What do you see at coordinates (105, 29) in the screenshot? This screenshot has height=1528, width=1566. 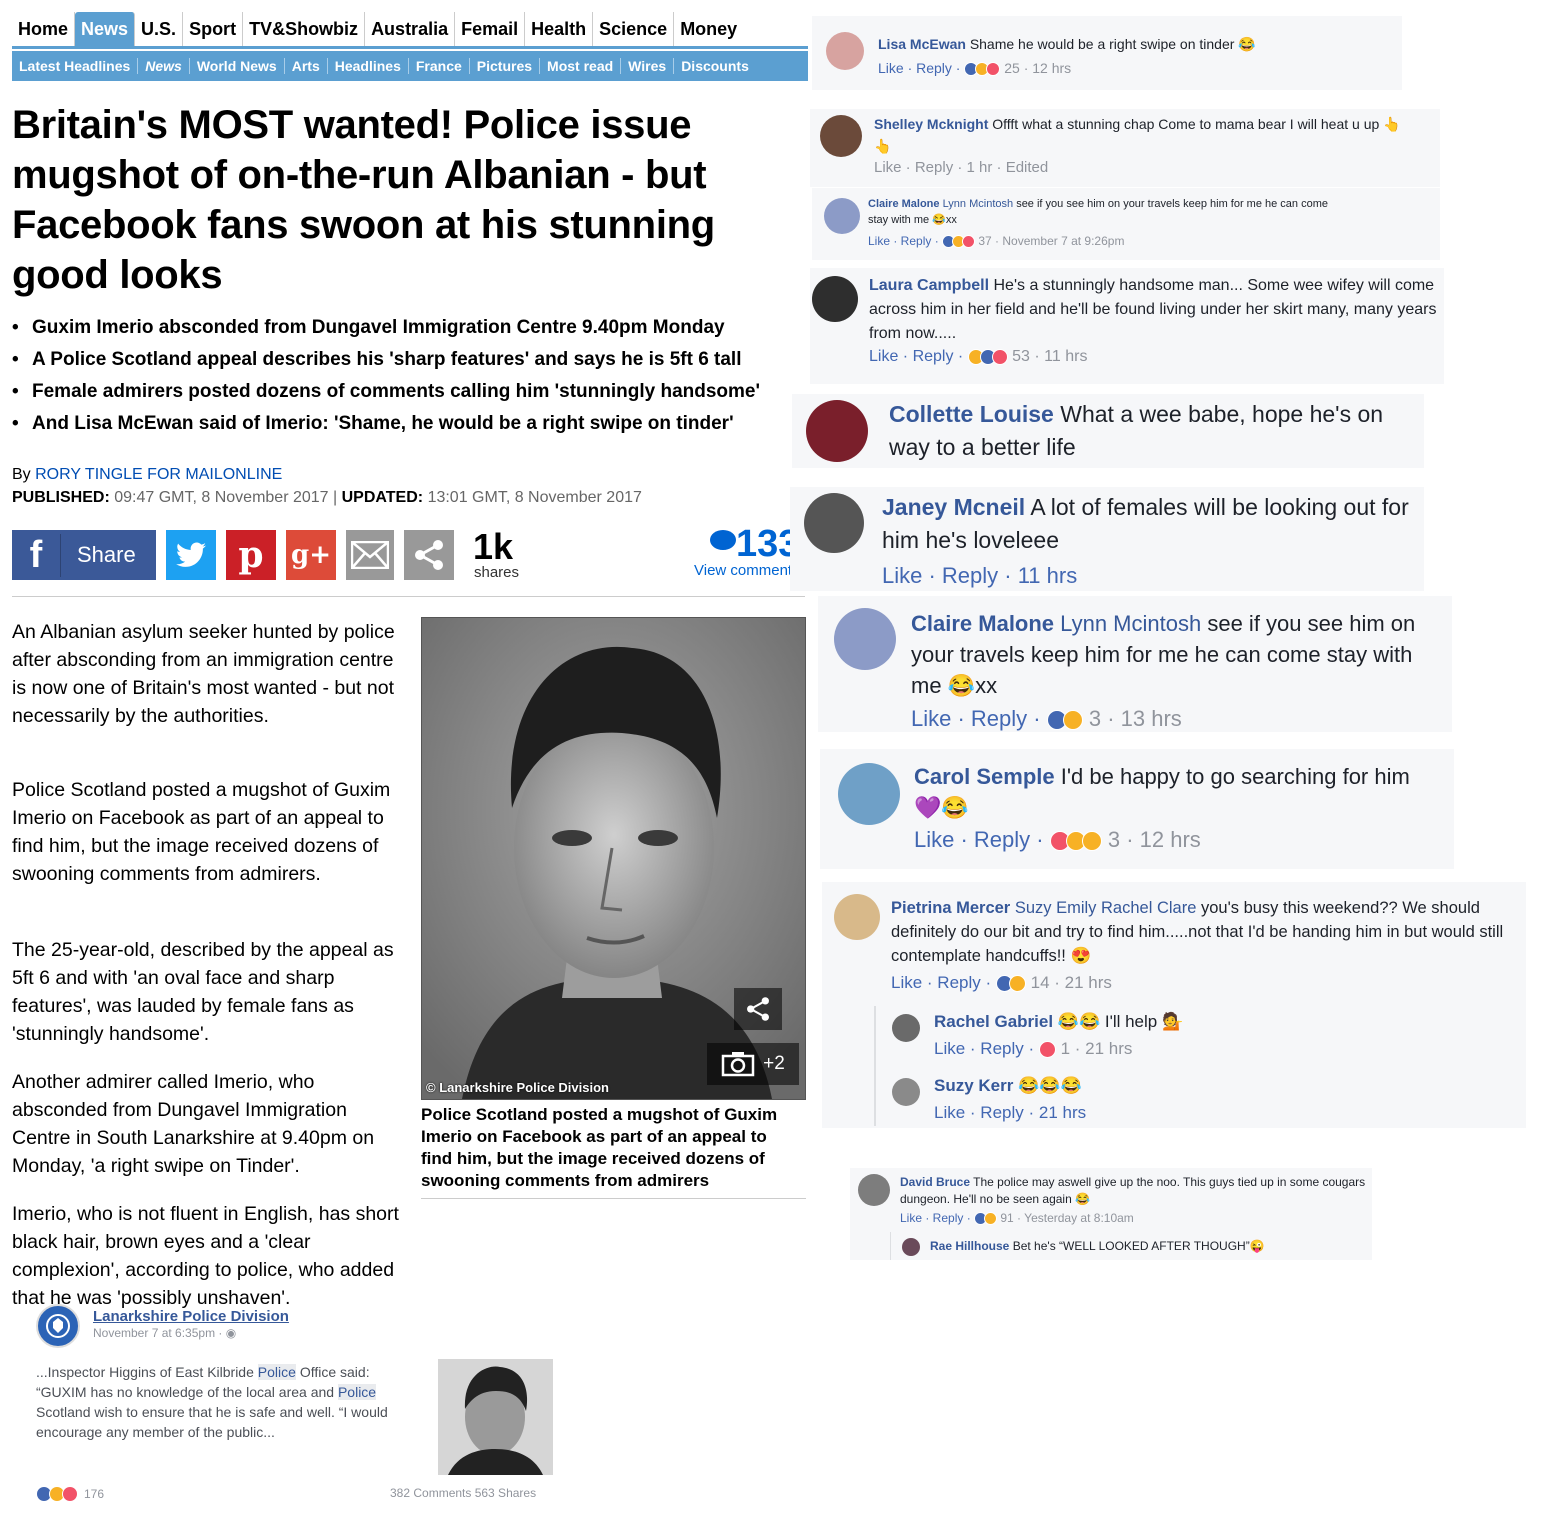 I see `nav-news: News` at bounding box center [105, 29].